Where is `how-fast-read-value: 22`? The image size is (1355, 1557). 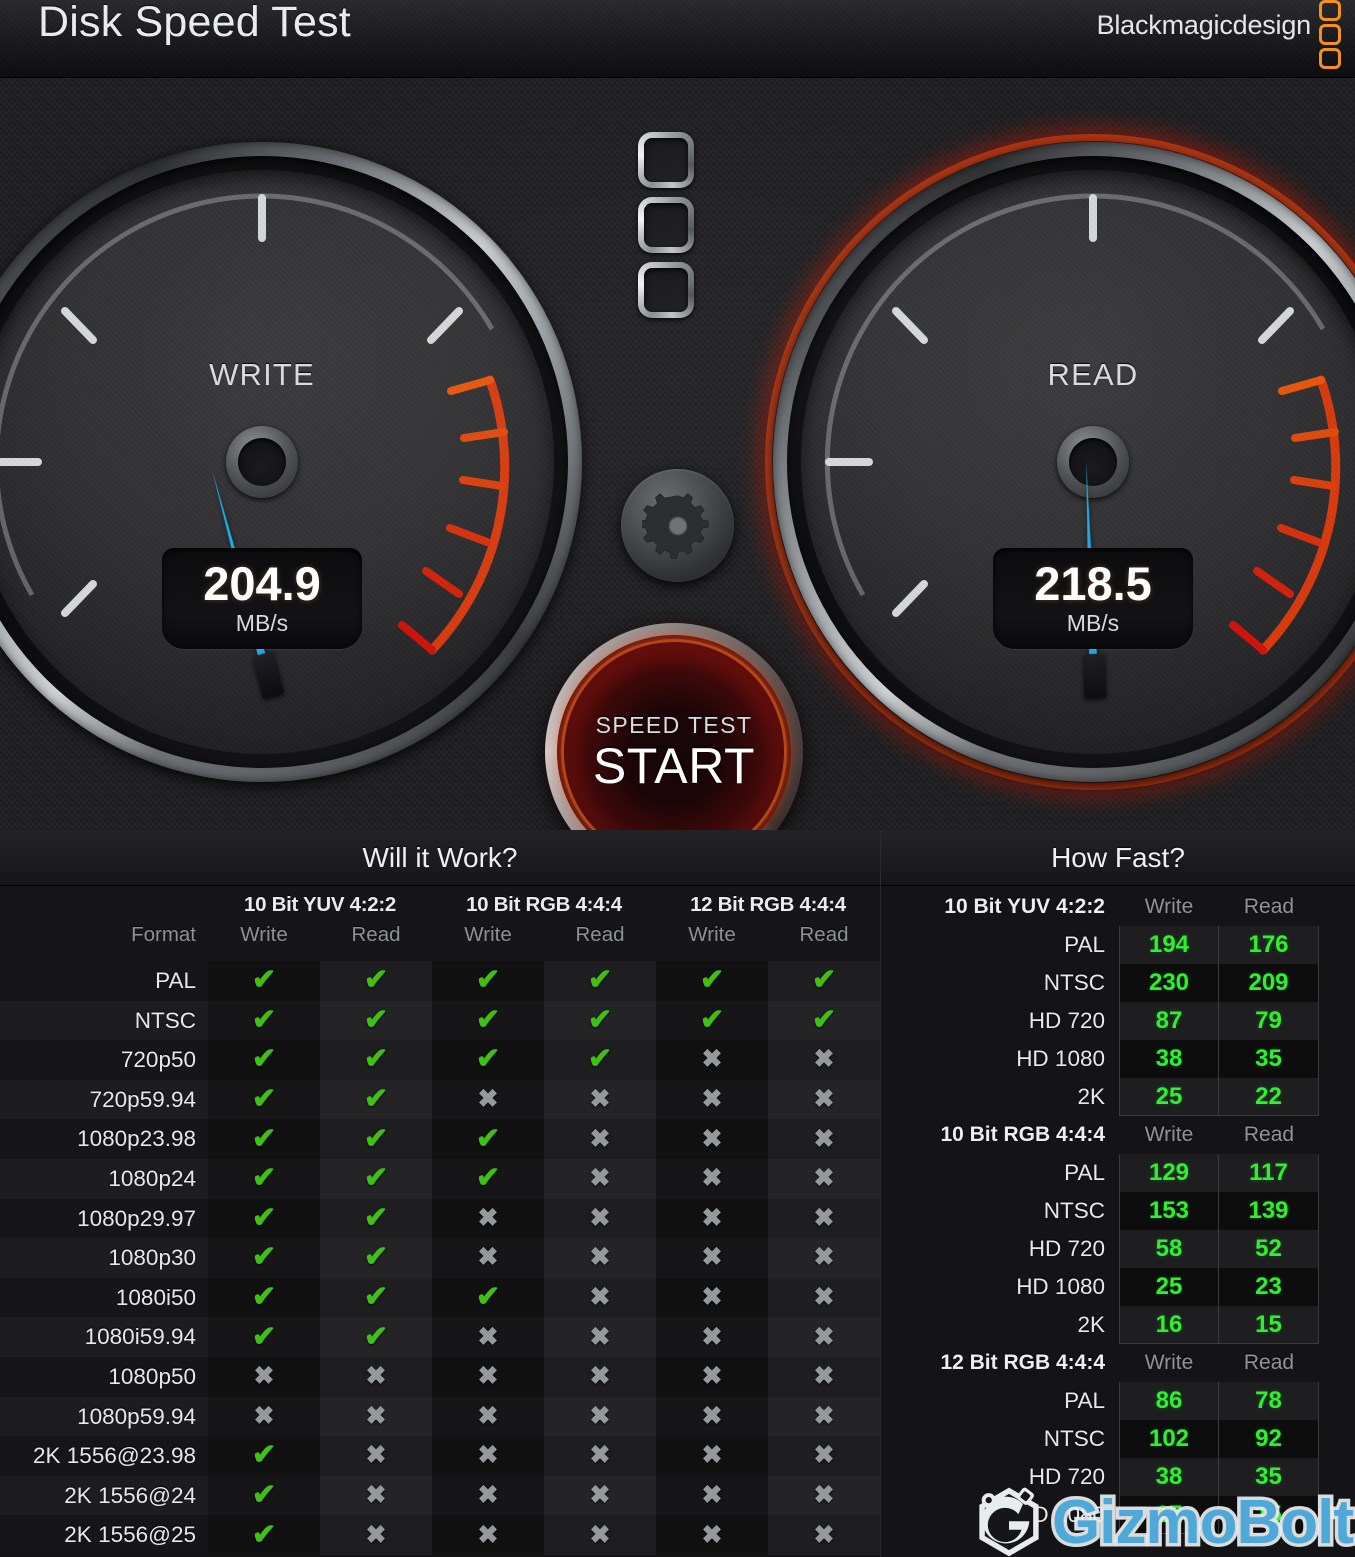 how-fast-read-value: 22 is located at coordinates (1269, 1097).